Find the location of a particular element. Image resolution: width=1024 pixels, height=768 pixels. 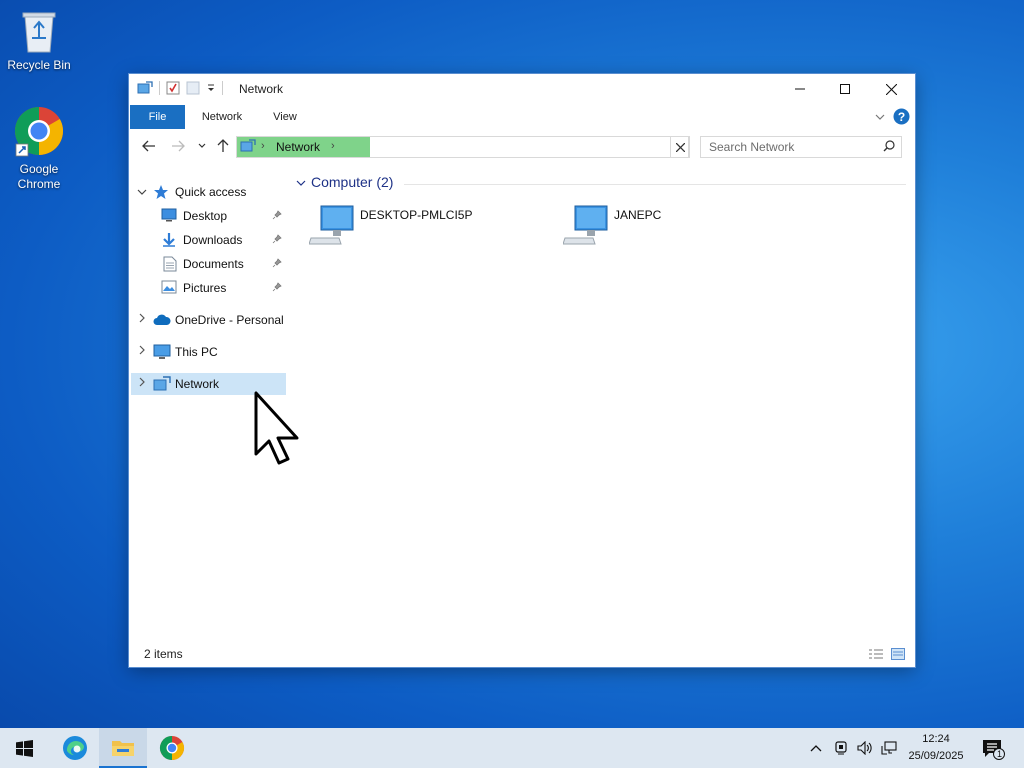

chrome-icon is located at coordinates (39, 132).